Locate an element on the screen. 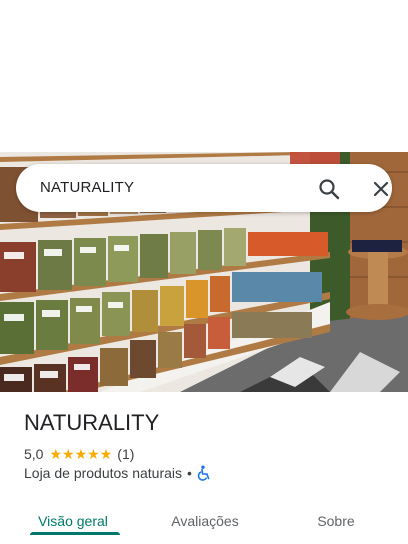 This screenshot has height=544, width=408. tab-about: Sobre is located at coordinates (336, 522).